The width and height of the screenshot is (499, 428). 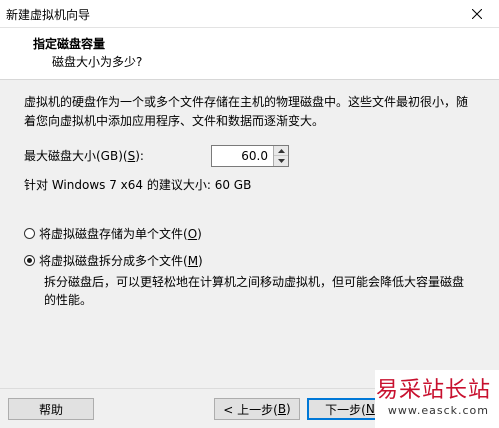 What do you see at coordinates (51, 409) in the screenshot?
I see `help-button: 帮助` at bounding box center [51, 409].